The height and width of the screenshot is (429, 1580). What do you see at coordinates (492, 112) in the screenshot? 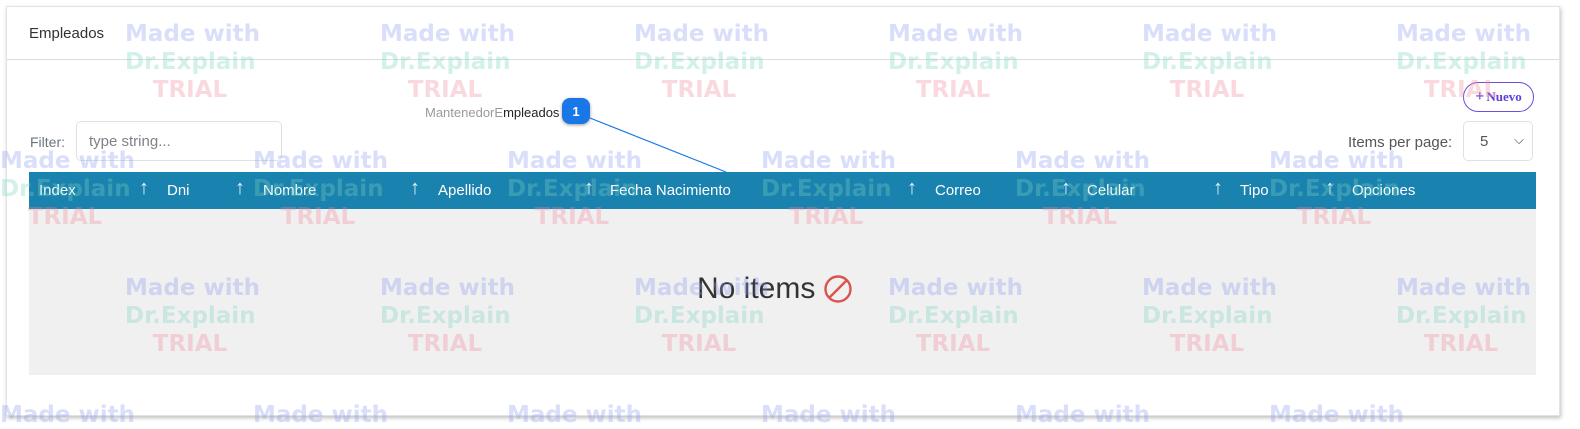
I see `callout-label: MantenedorEmpleados` at bounding box center [492, 112].